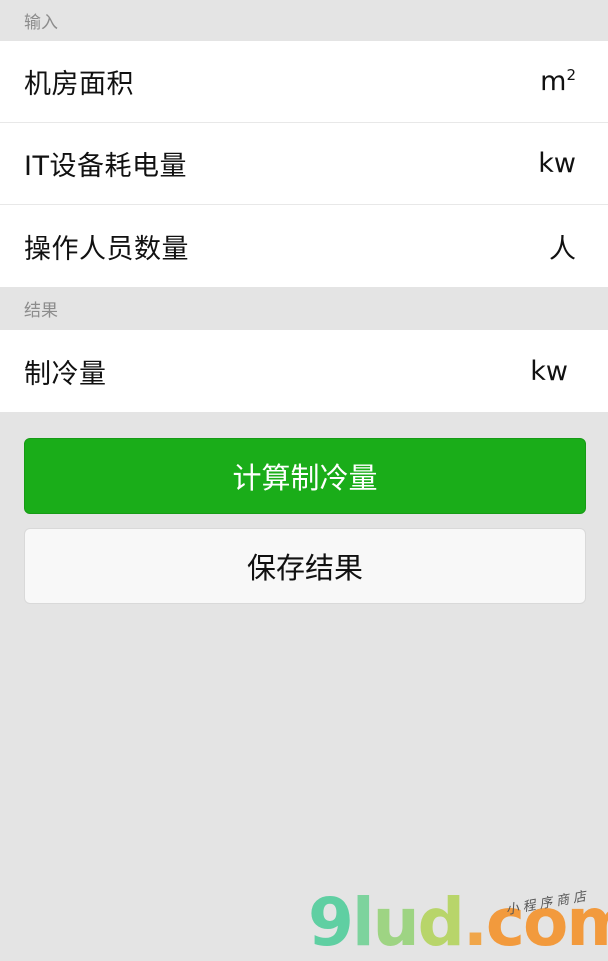  What do you see at coordinates (571, 75) in the screenshot?
I see `room-area-unit-sup: 2` at bounding box center [571, 75].